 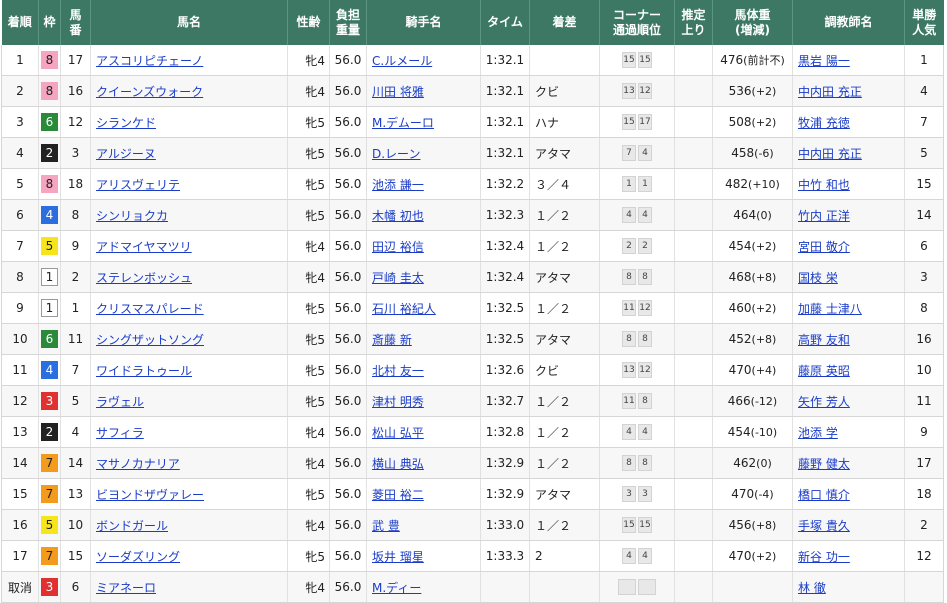 I want to click on trainer-link: 池添 学, so click(x=818, y=433).